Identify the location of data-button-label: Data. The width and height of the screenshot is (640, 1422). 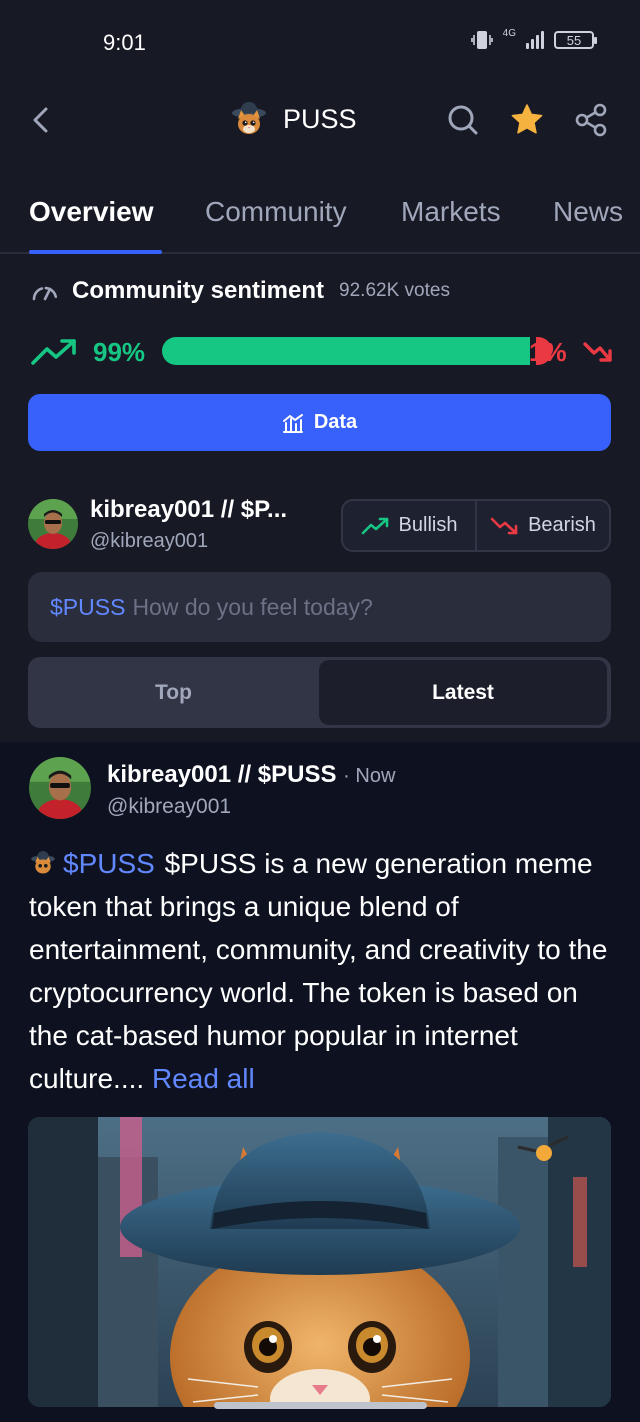
(335, 422).